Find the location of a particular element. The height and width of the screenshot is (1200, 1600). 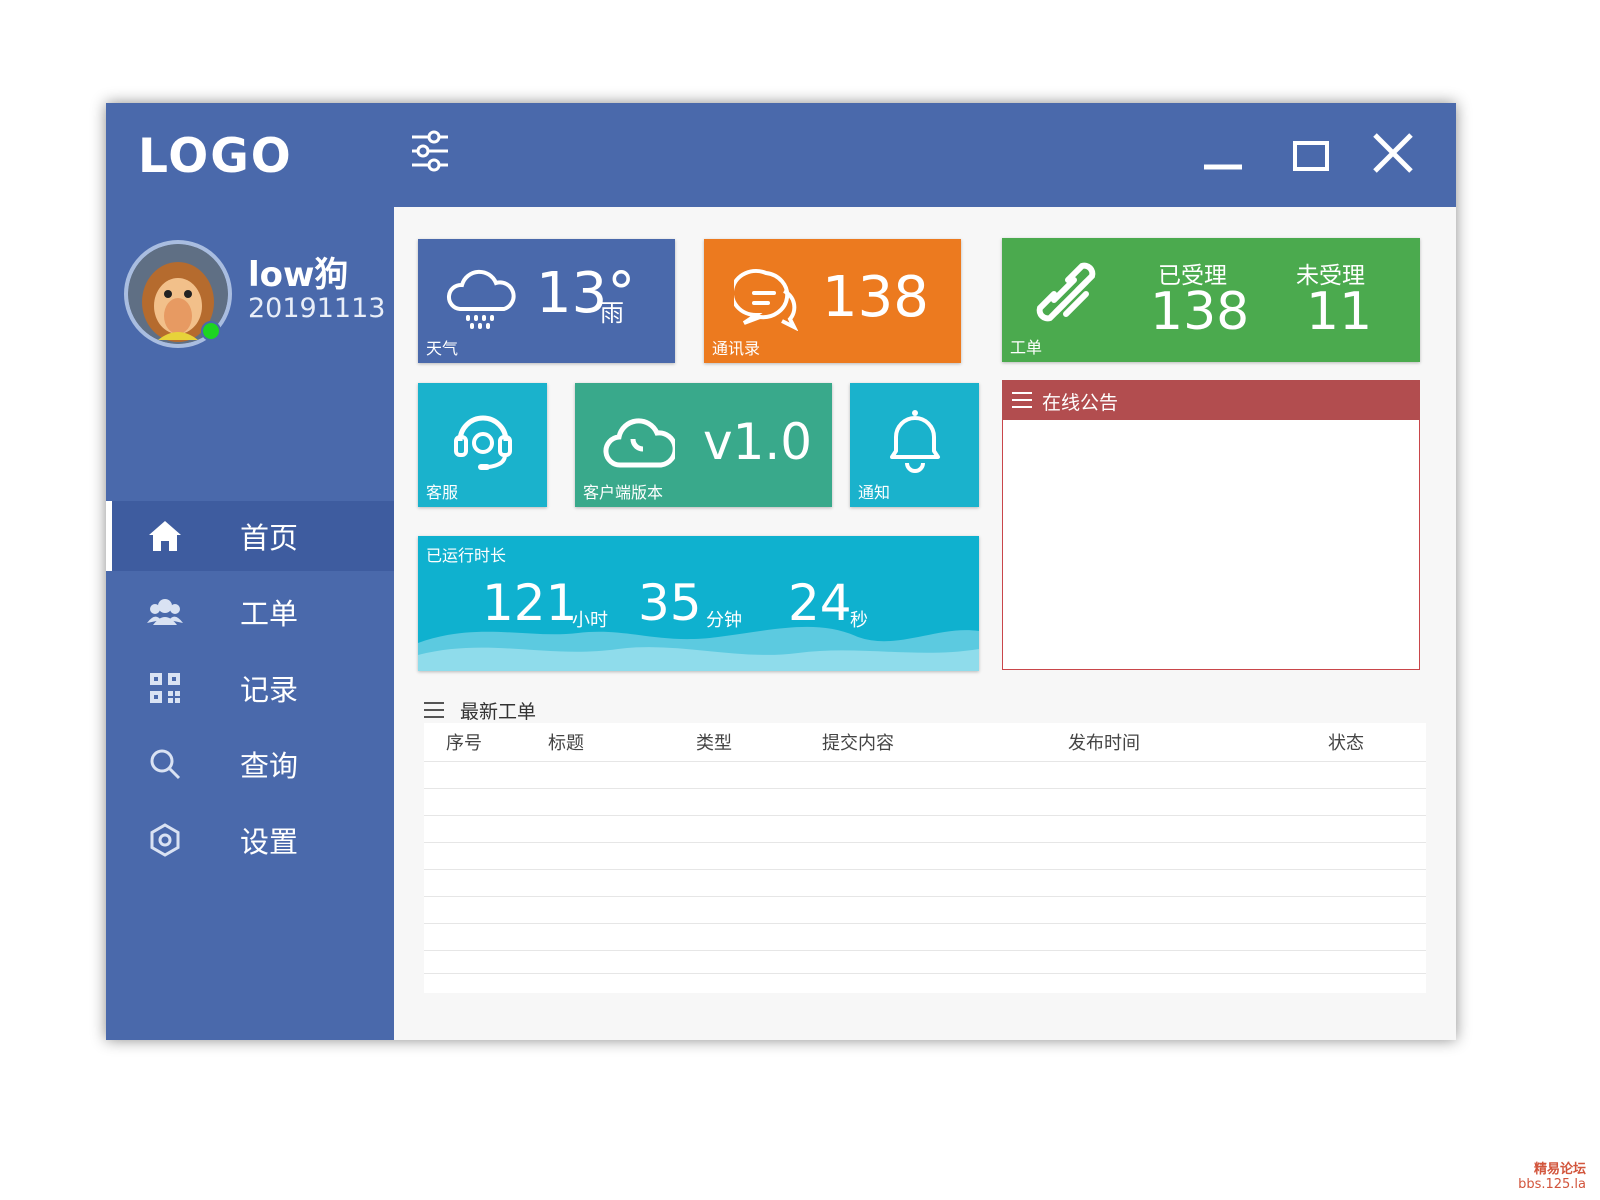

watermark: 精易论坛 bbs.125.la is located at coordinates (1552, 1177).